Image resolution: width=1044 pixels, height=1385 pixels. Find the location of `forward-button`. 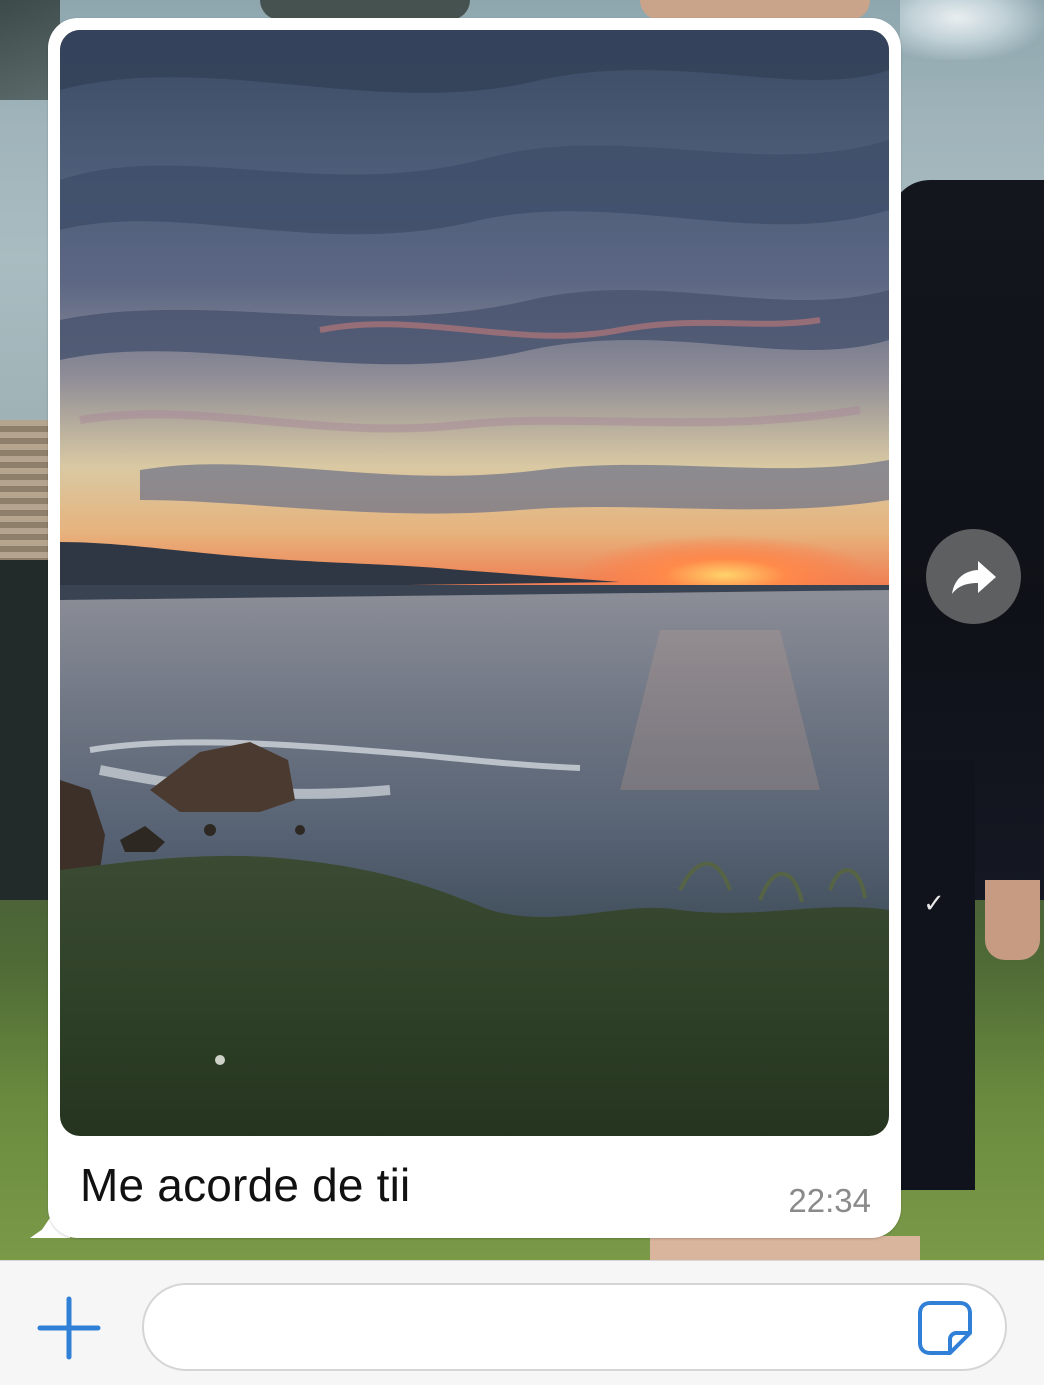

forward-button is located at coordinates (973, 576).